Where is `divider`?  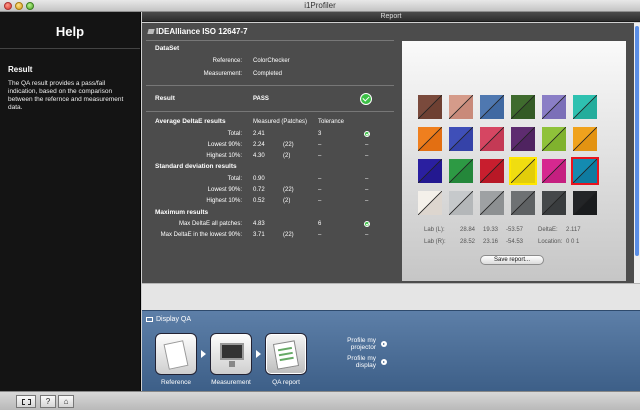 divider is located at coordinates (270, 85).